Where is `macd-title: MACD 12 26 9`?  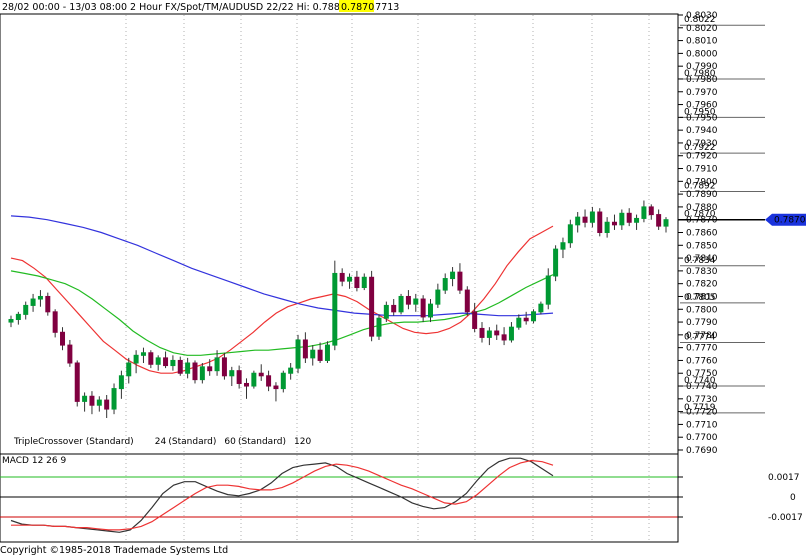
macd-title: MACD 12 26 9 is located at coordinates (34, 461).